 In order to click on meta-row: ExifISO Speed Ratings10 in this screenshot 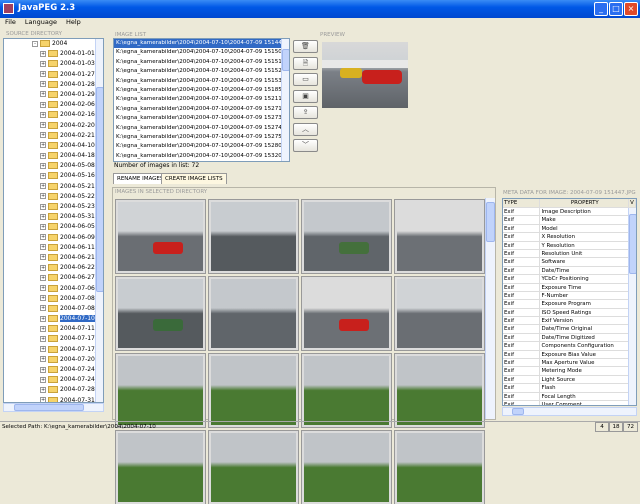, I will do `click(569, 313)`.